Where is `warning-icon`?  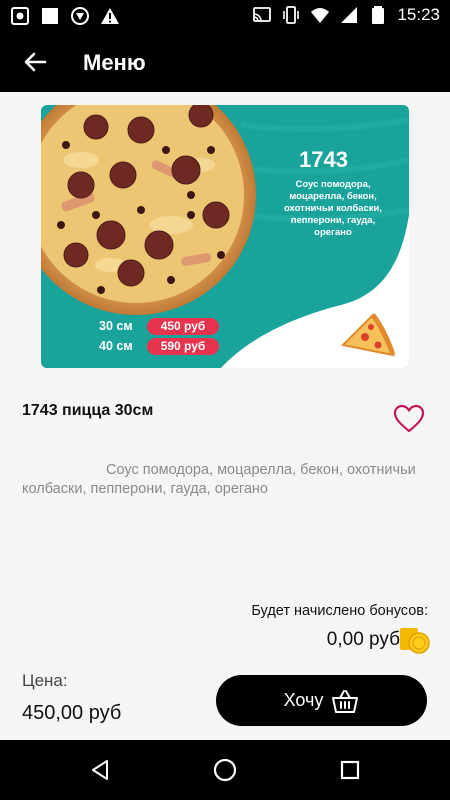
warning-icon is located at coordinates (110, 16).